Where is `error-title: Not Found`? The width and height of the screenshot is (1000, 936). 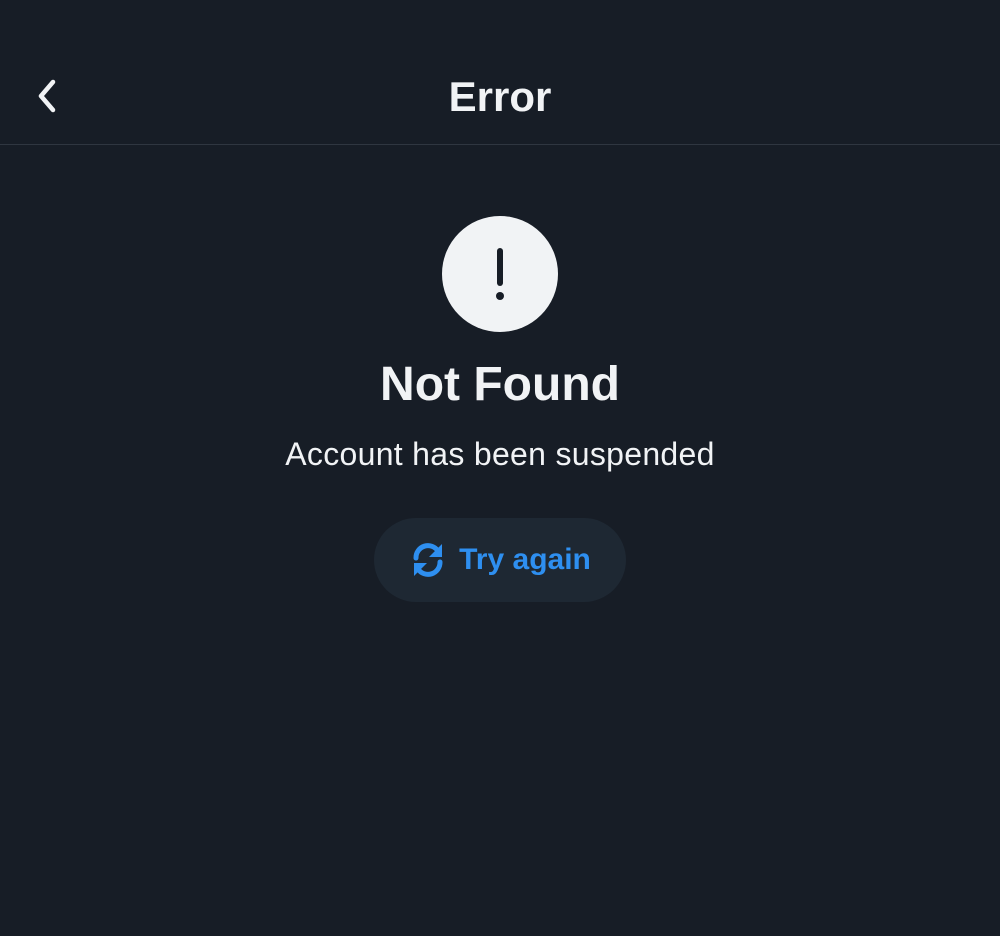
error-title: Not Found is located at coordinates (500, 384).